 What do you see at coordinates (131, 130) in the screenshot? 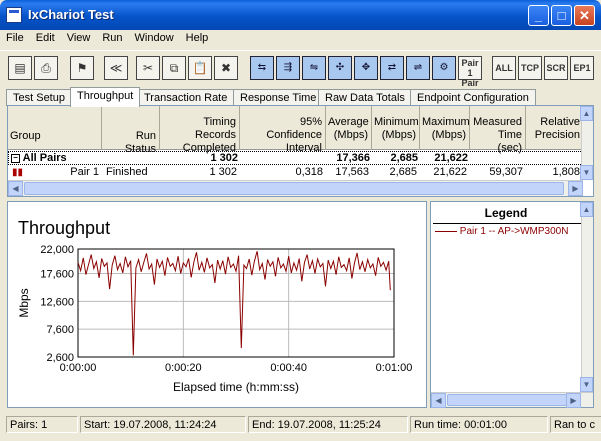
I see `col-run-status: Run Status` at bounding box center [131, 130].